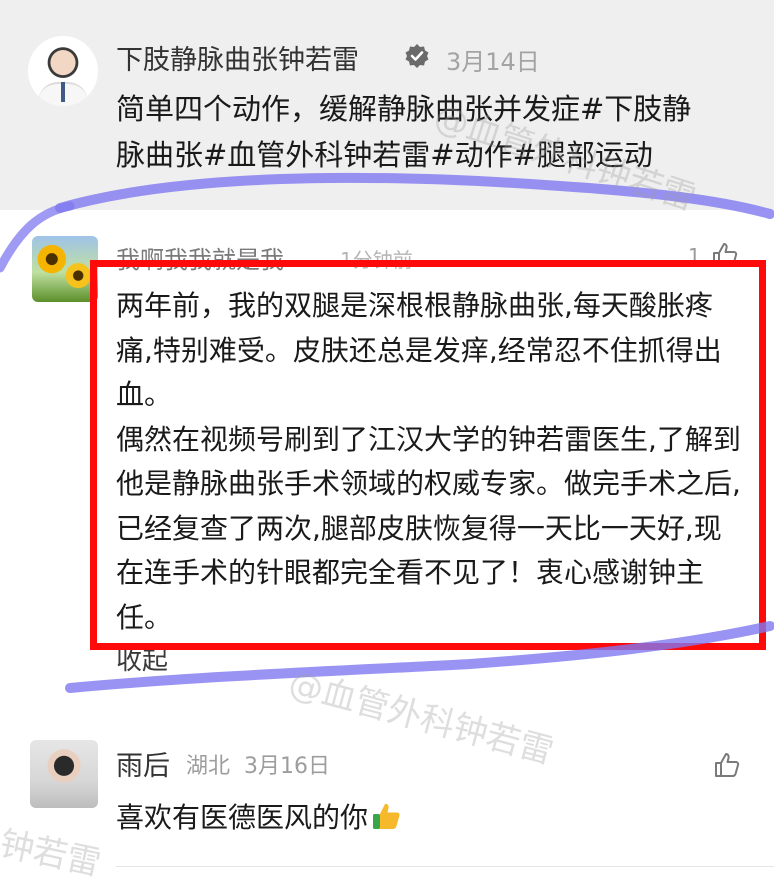 This screenshot has width=774, height=886. What do you see at coordinates (65, 269) in the screenshot?
I see `comment1-avatar` at bounding box center [65, 269].